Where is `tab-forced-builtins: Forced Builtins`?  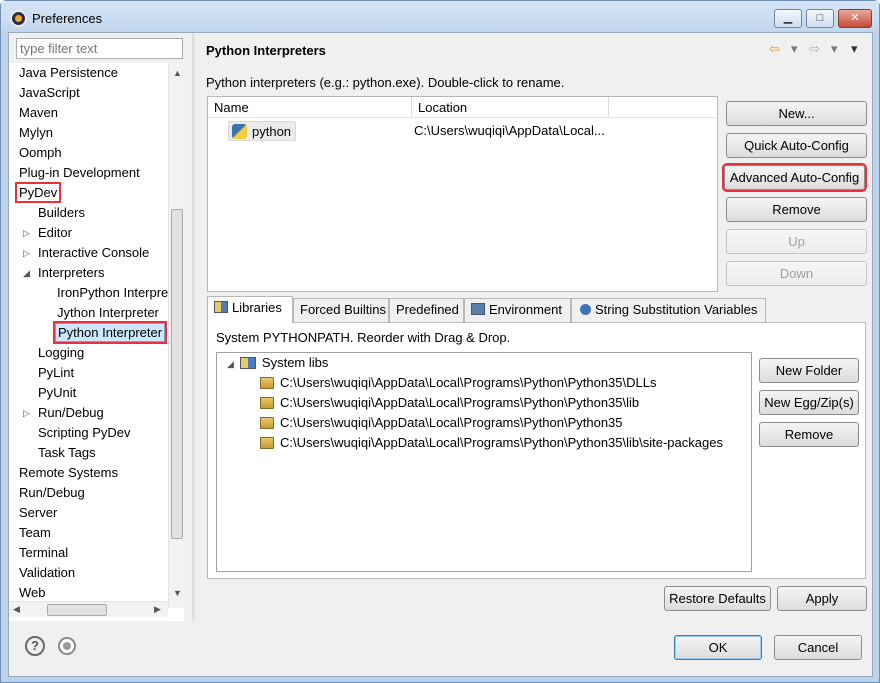
tab-forced-builtins: Forced Builtins is located at coordinates (341, 310).